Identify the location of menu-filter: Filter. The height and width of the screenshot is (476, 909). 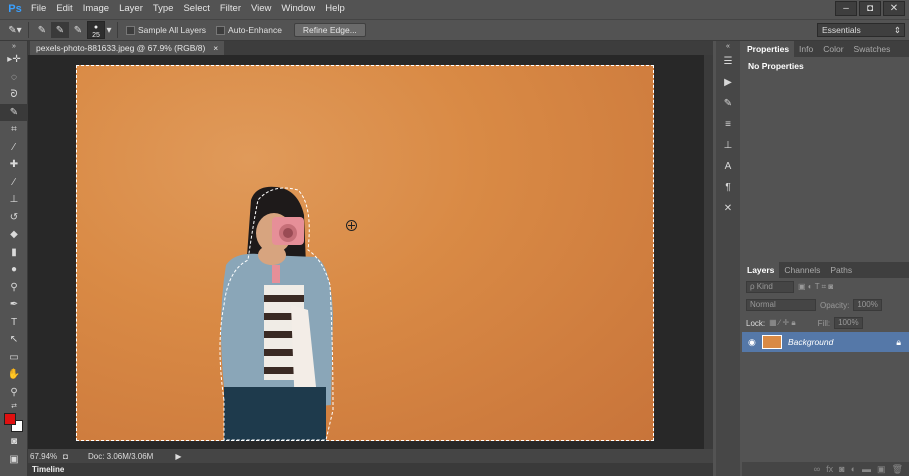
(230, 9).